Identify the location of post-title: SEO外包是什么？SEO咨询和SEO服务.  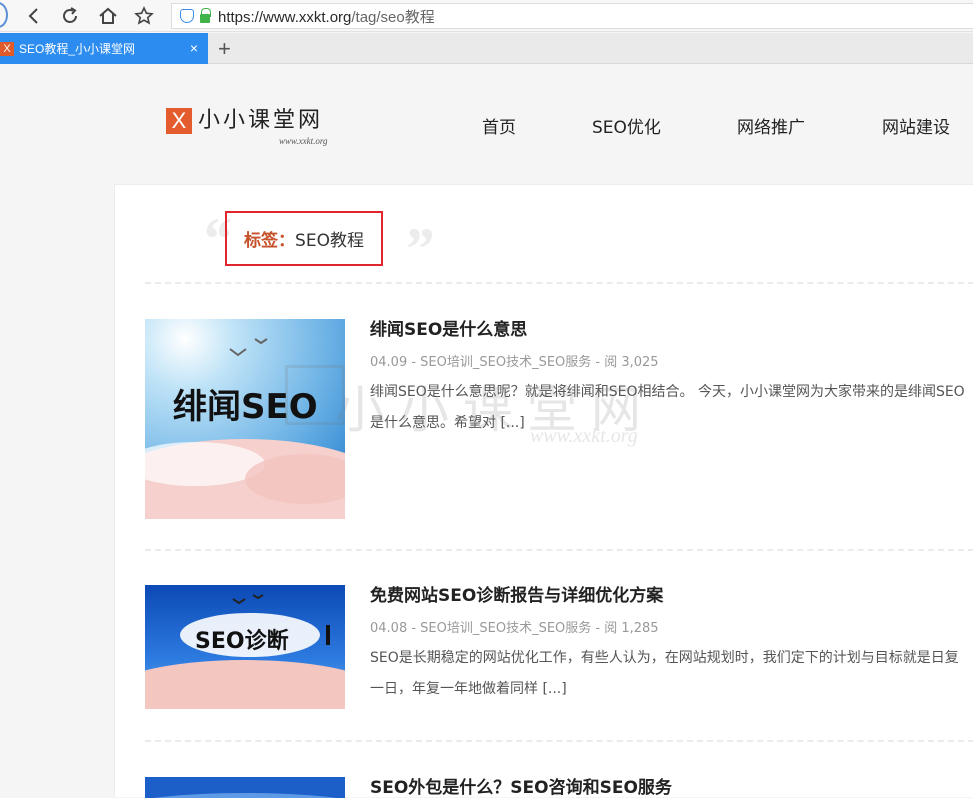
(521, 785).